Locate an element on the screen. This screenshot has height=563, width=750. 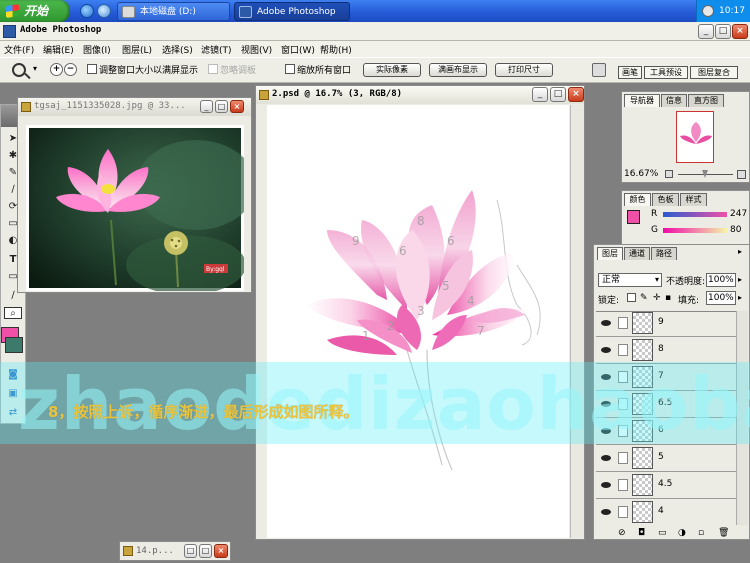
delete-layer-icon: 🗑 is located at coordinates (723, 533).